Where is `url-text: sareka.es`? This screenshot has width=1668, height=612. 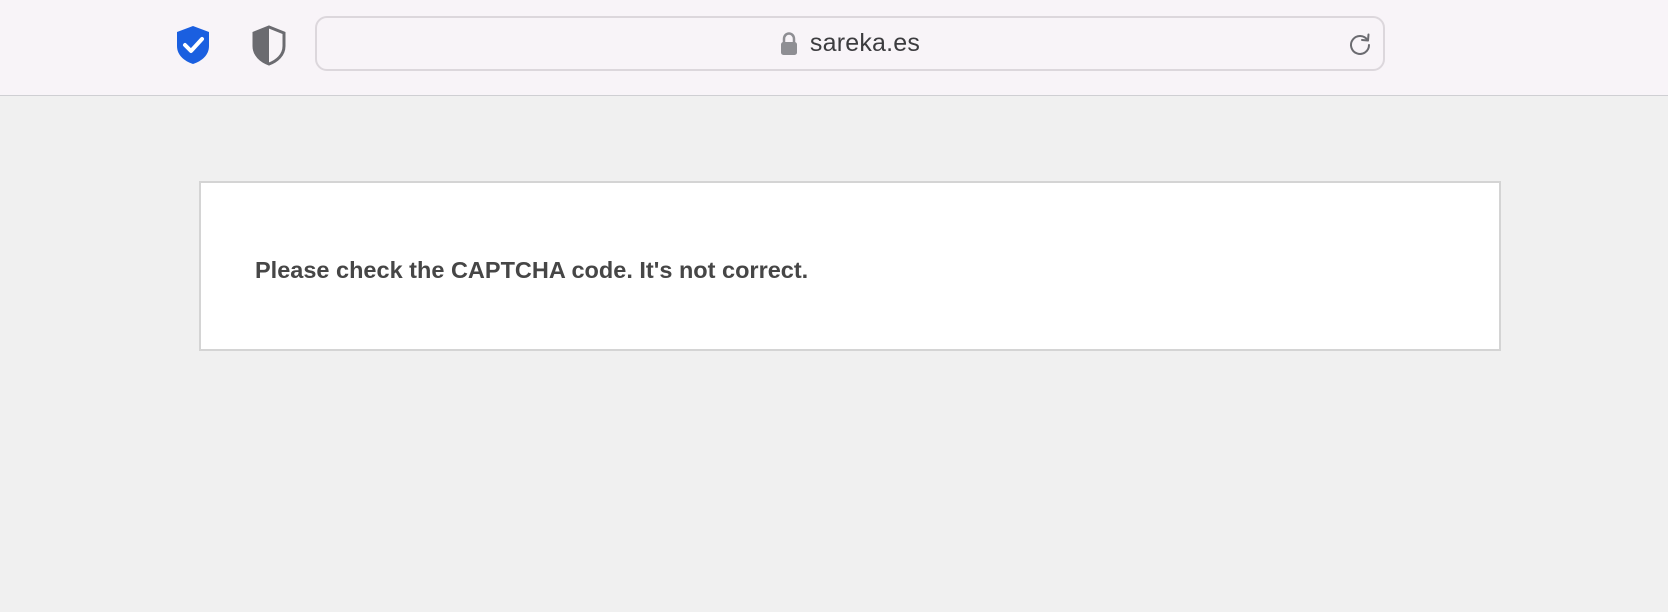 url-text: sareka.es is located at coordinates (865, 43).